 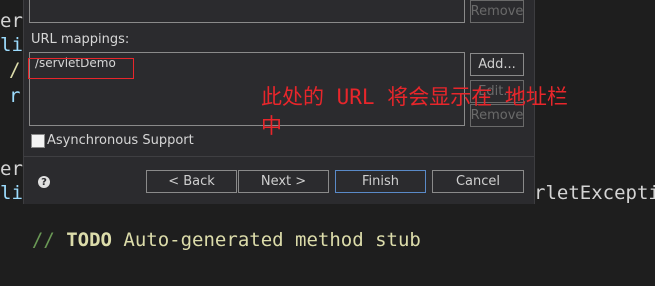 I want to click on todo-comment-line: // TODO Auto-generated method stub, so click(x=215, y=229).